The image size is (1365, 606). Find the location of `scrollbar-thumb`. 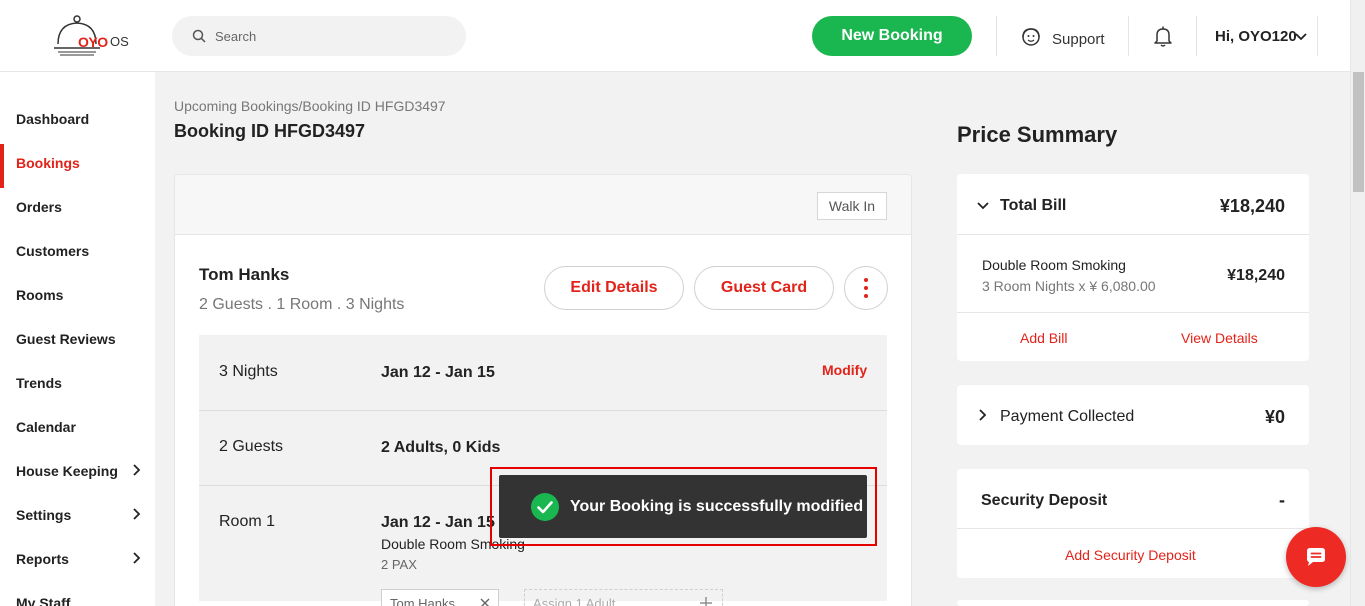

scrollbar-thumb is located at coordinates (1358, 132).